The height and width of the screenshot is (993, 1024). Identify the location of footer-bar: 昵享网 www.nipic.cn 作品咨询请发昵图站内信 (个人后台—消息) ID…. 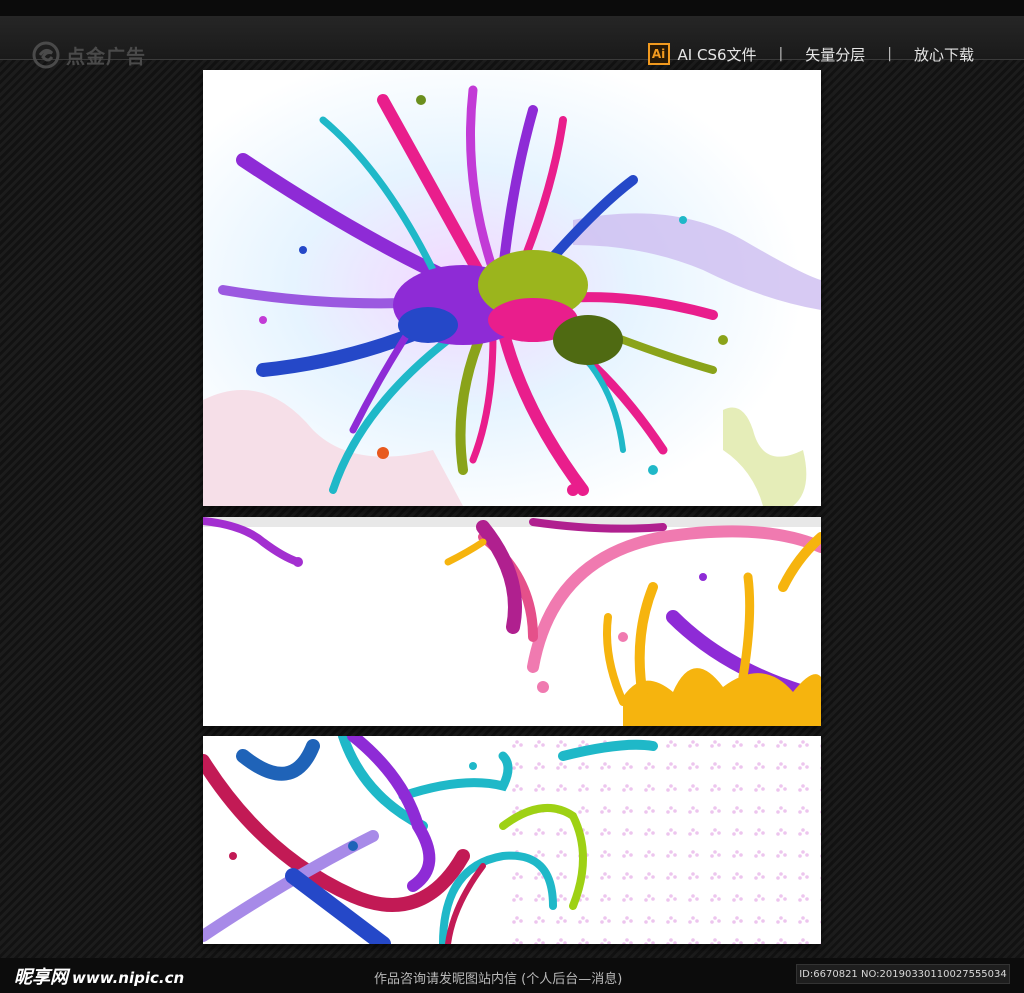
(512, 975).